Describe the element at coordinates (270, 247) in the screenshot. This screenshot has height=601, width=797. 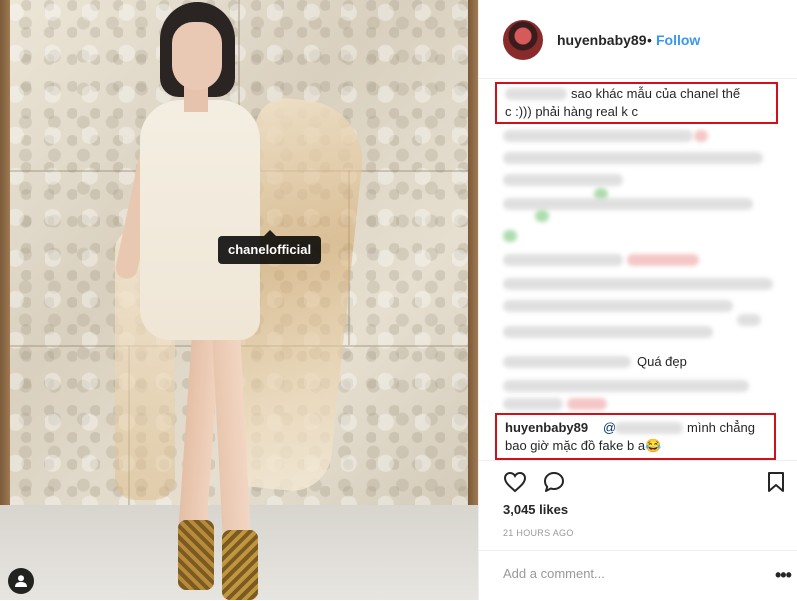
I see `photo-tag: chanelofficial` at that location.